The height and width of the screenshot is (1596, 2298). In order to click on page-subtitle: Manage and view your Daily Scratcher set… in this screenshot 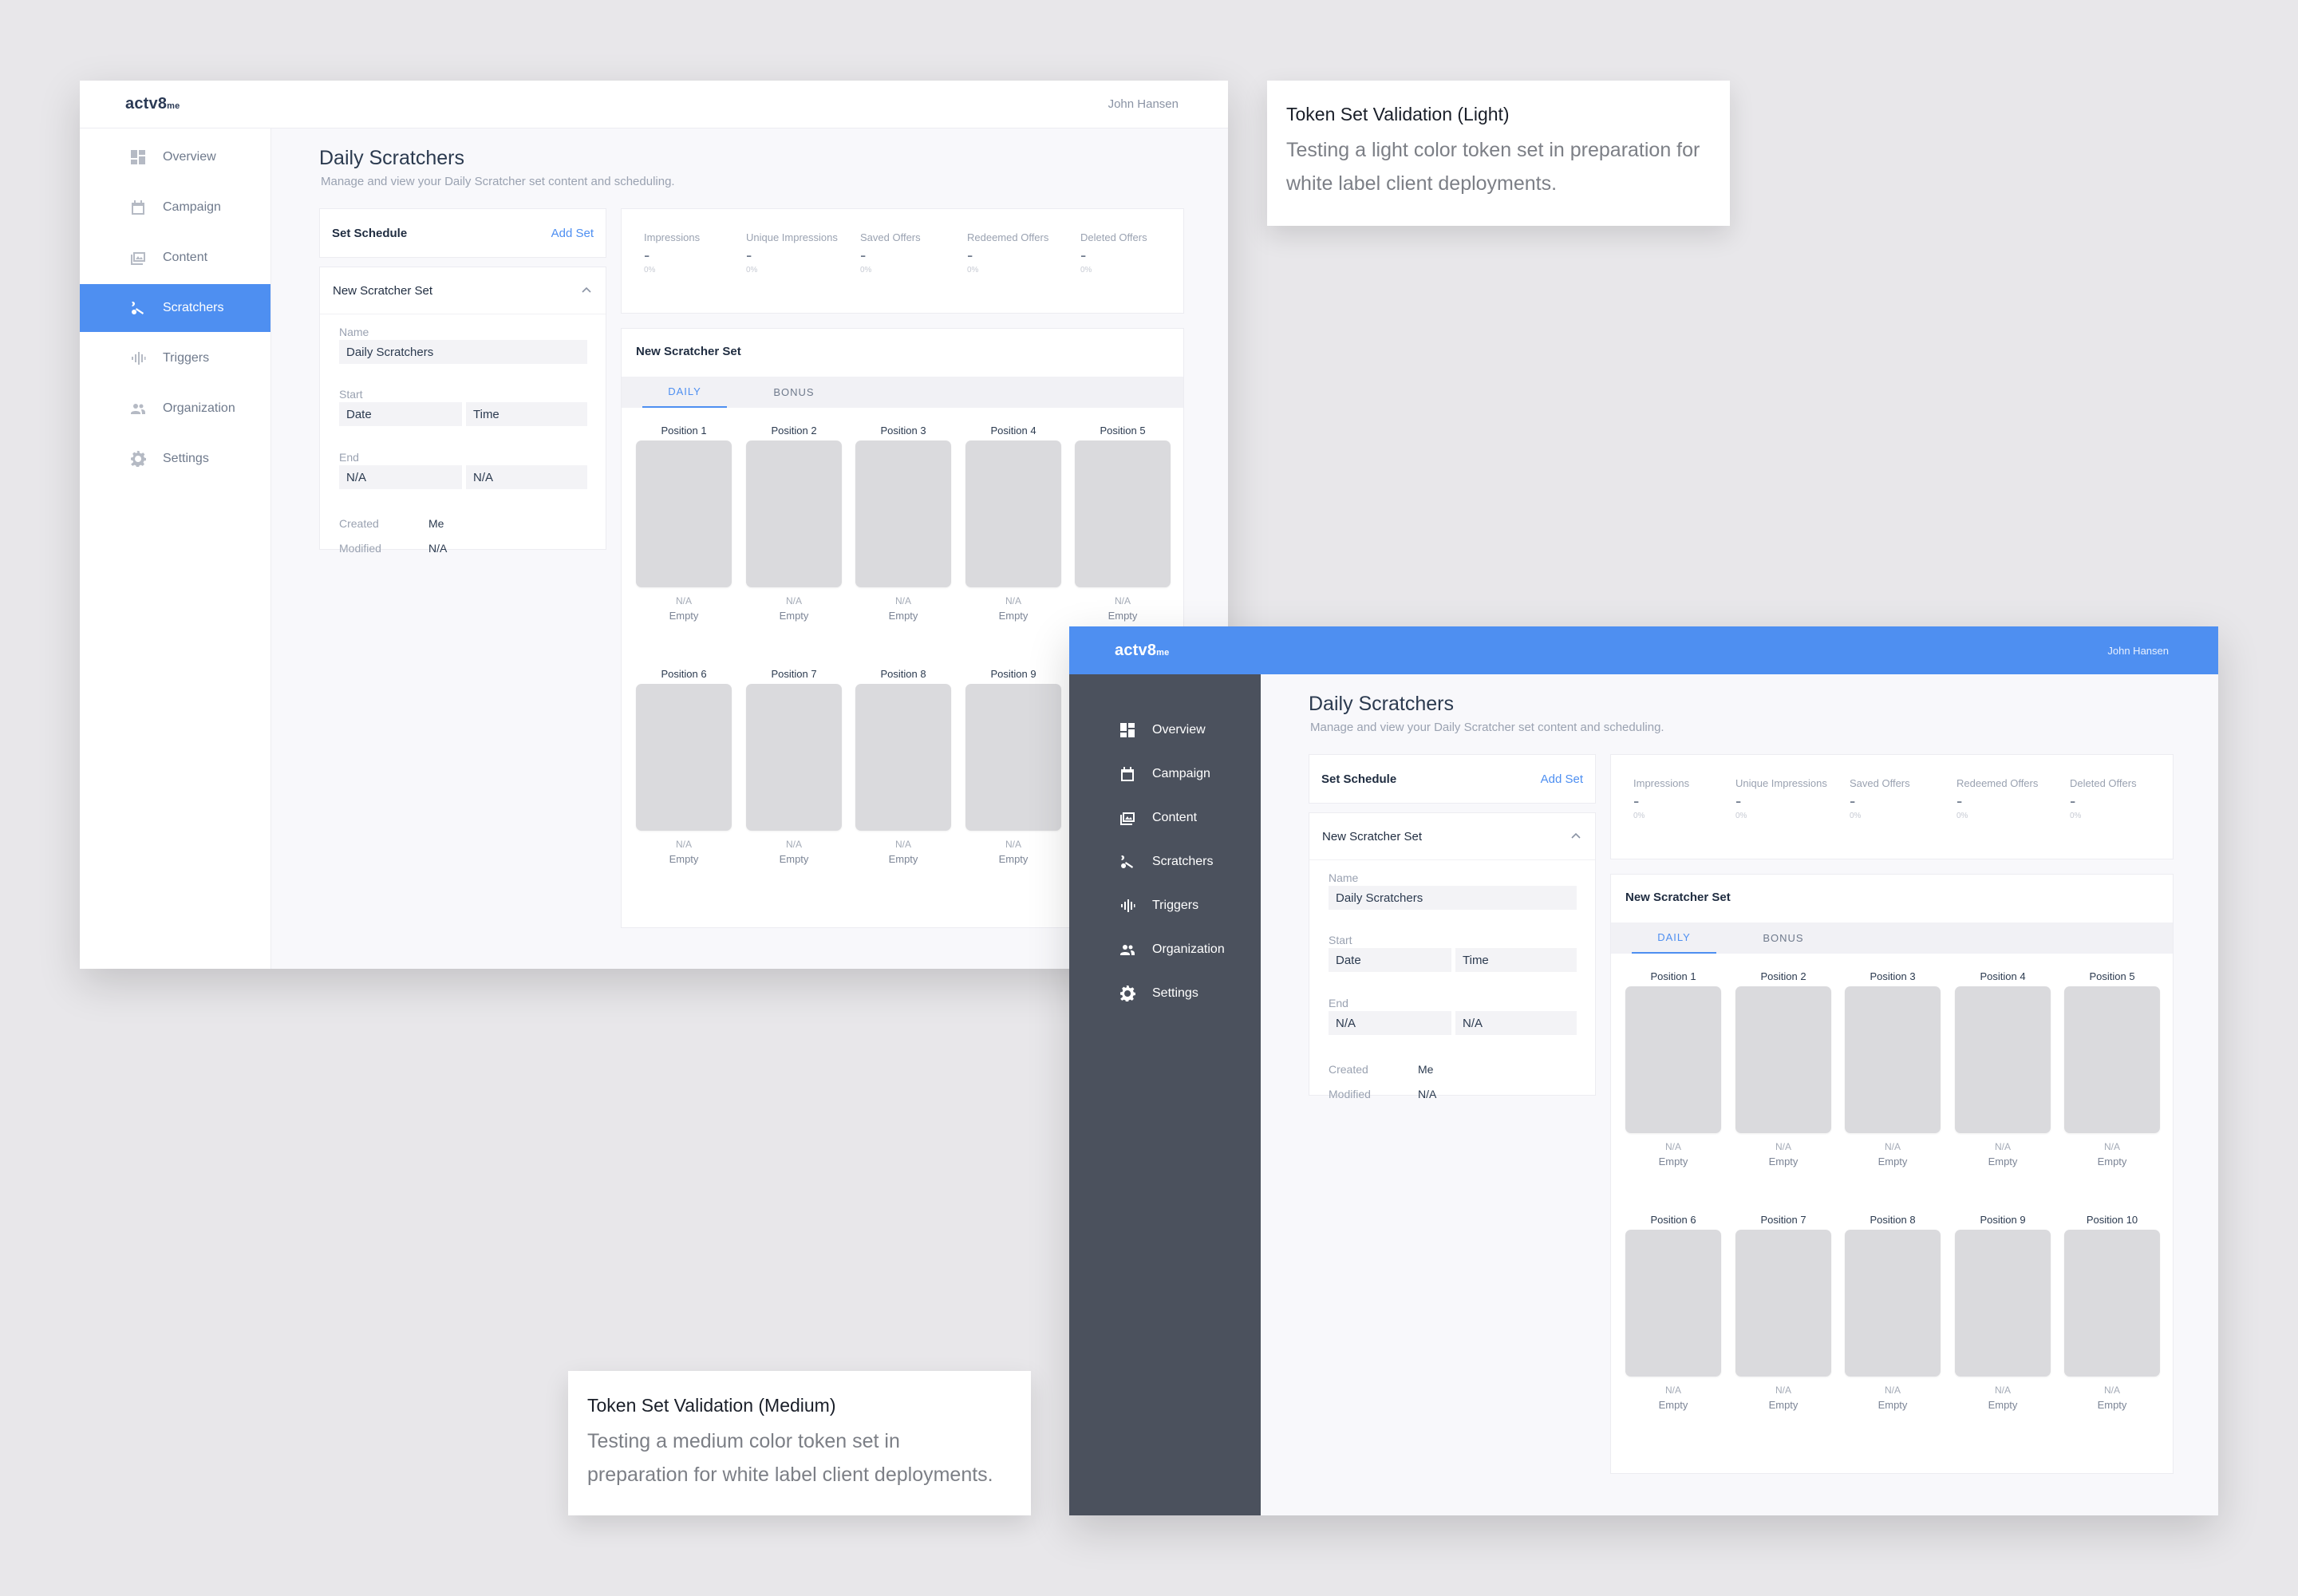, I will do `click(498, 181)`.